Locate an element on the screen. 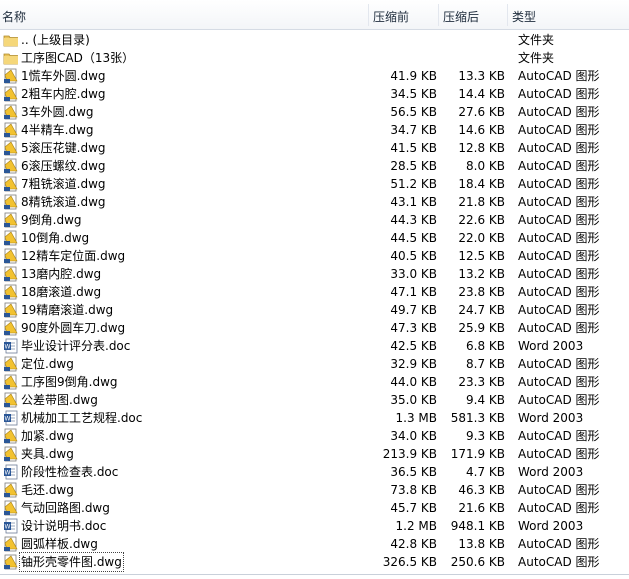 The width and height of the screenshot is (629, 579). file-row: 4半精车.dwg 34.7 KB 14.6 KB AutoCAD 图形 is located at coordinates (314, 130).